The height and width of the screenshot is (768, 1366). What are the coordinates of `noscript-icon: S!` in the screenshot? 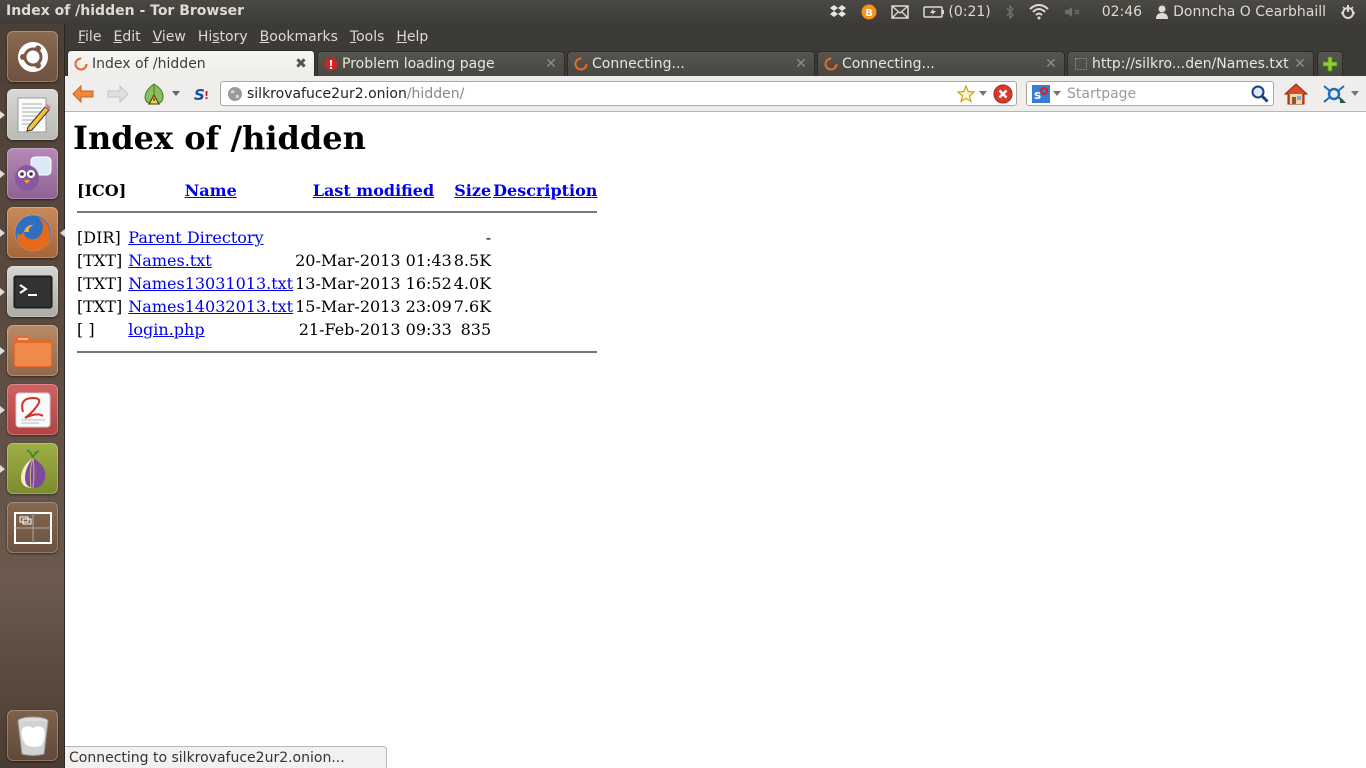 It's located at (201, 94).